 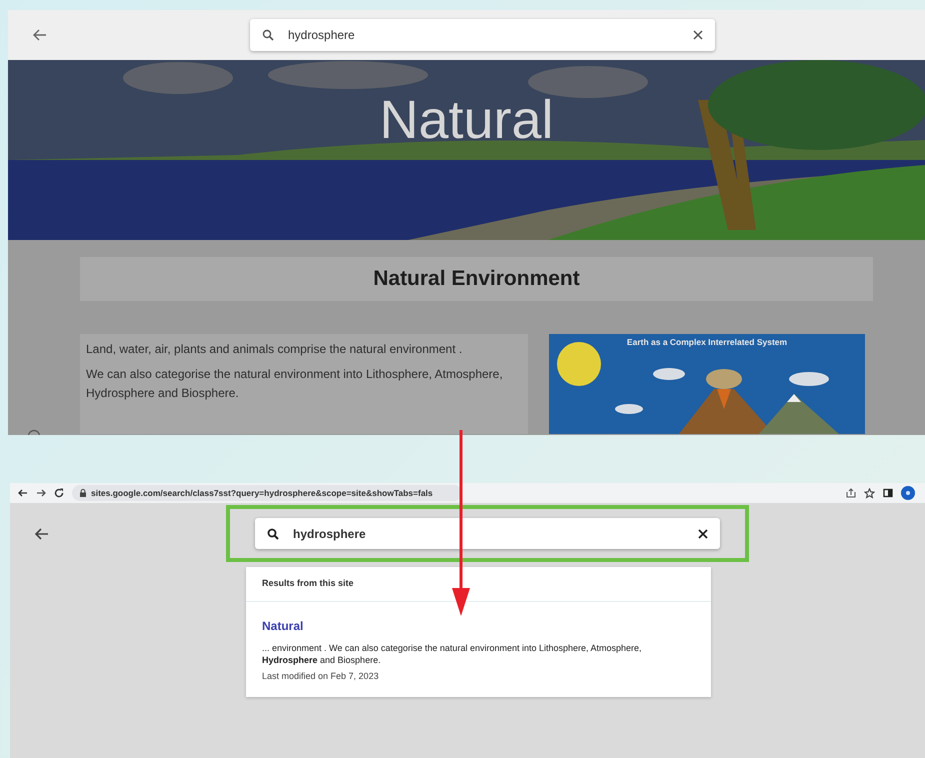 What do you see at coordinates (888, 493) in the screenshot?
I see `side-panel-icon` at bounding box center [888, 493].